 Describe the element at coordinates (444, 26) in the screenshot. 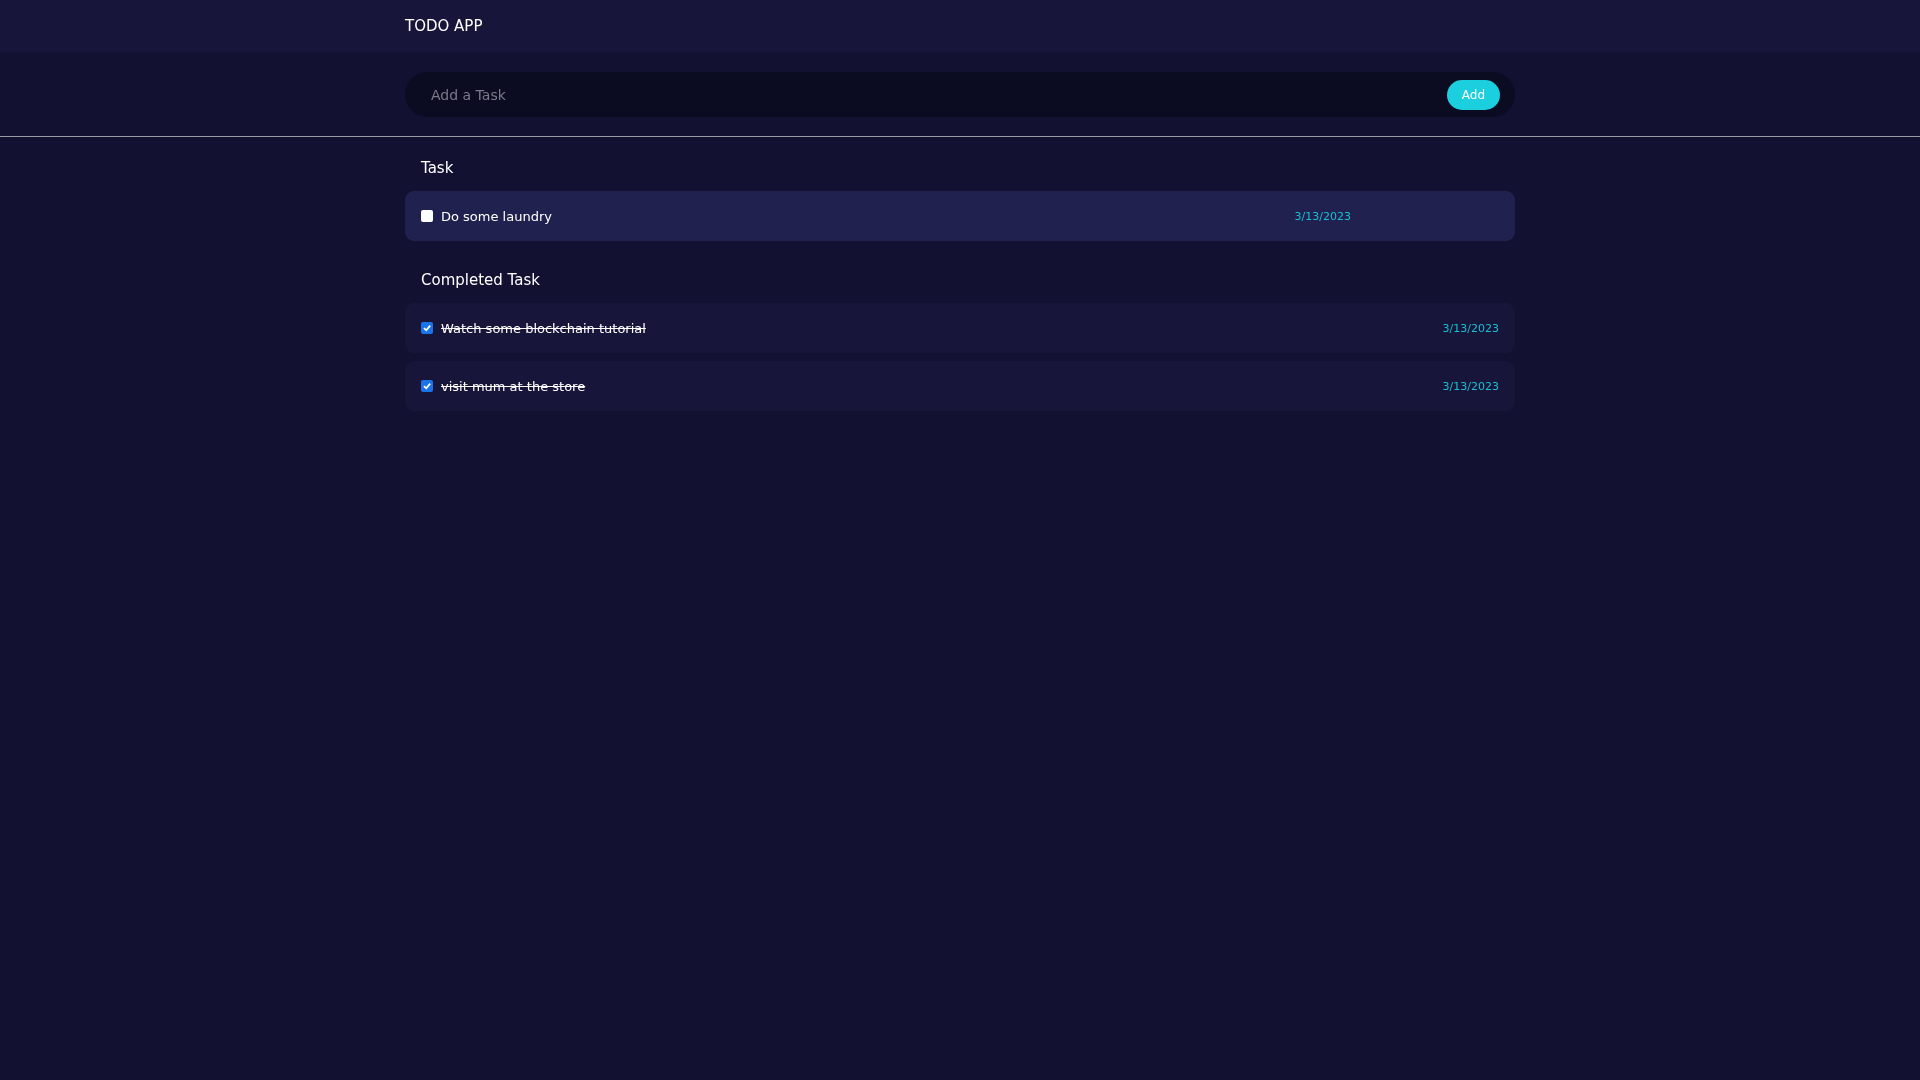

I see `app-title: TODO APP` at that location.